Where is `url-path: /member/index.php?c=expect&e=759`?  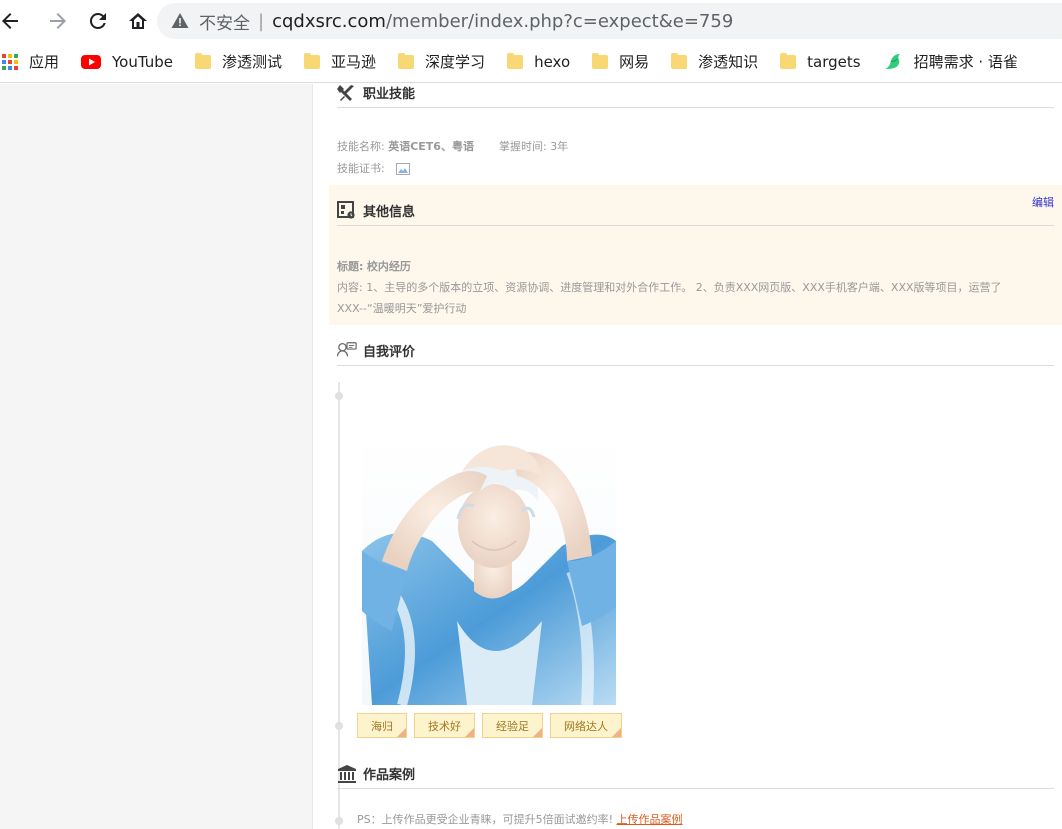 url-path: /member/index.php?c=expect&e=759 is located at coordinates (559, 21).